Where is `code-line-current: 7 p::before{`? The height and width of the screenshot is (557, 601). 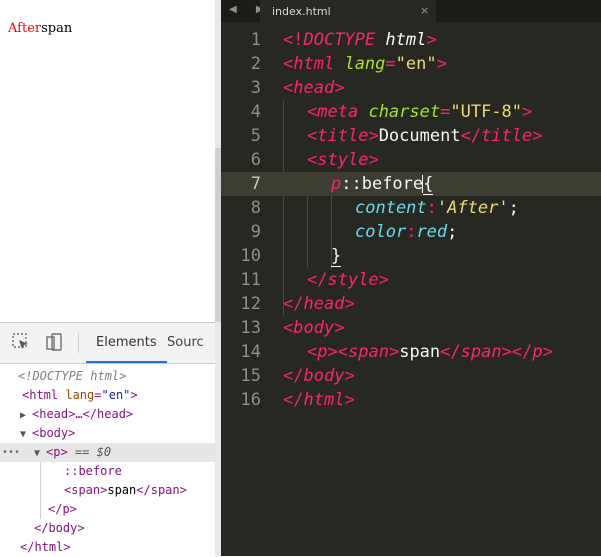
code-line-current: 7 p::before{ is located at coordinates (411, 184).